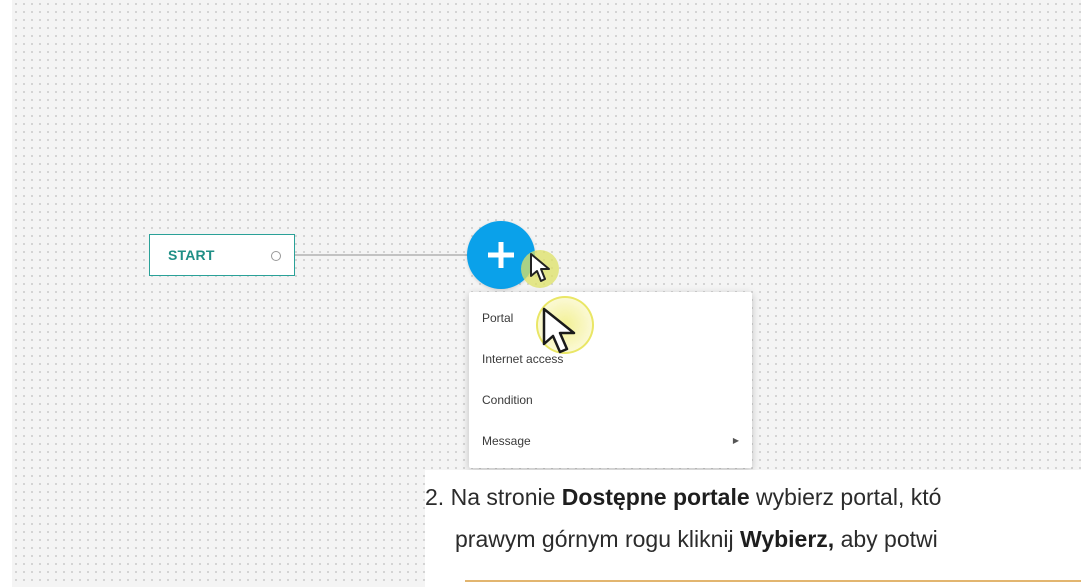 The height and width of the screenshot is (587, 1081). Describe the element at coordinates (610, 441) in the screenshot. I see `menu-item-message: Message ▶` at that location.